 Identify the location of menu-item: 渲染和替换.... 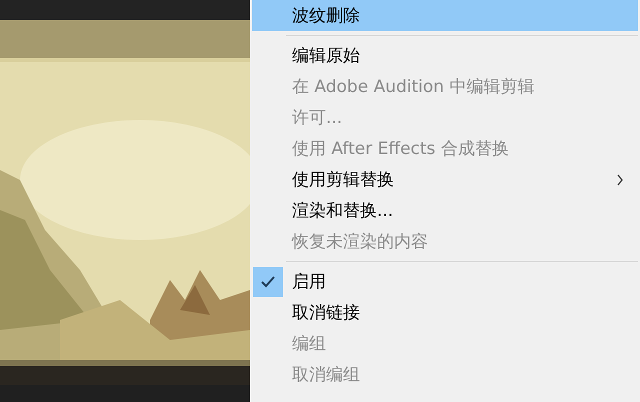
(445, 210).